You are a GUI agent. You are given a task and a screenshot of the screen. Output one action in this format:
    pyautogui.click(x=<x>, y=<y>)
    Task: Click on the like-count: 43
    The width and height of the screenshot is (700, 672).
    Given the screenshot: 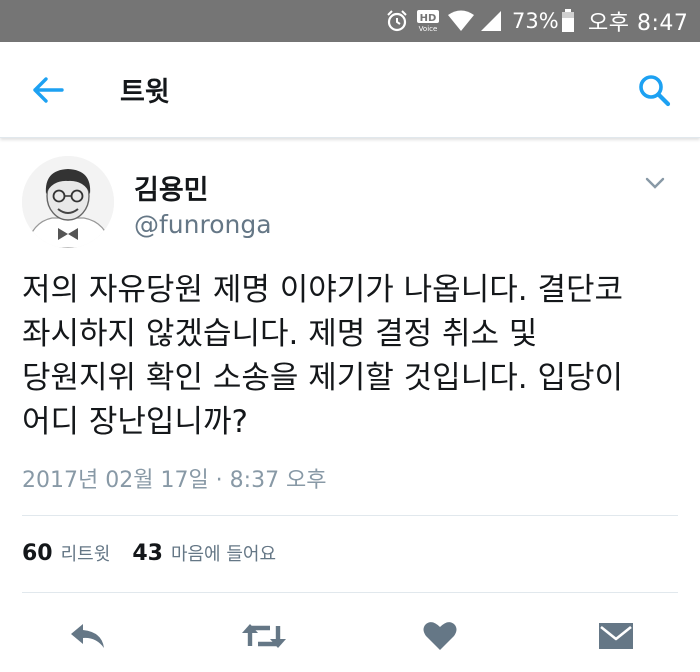 What is the action you would take?
    pyautogui.click(x=147, y=553)
    